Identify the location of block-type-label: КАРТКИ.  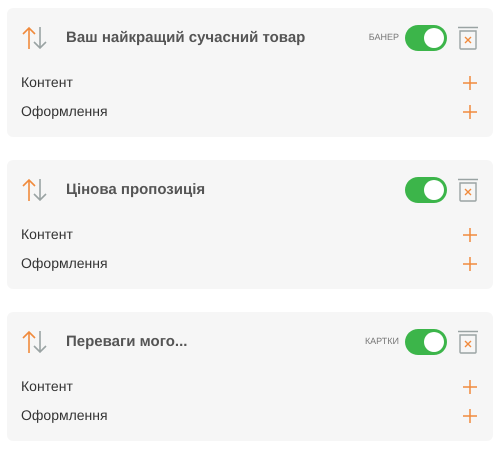
(381, 341).